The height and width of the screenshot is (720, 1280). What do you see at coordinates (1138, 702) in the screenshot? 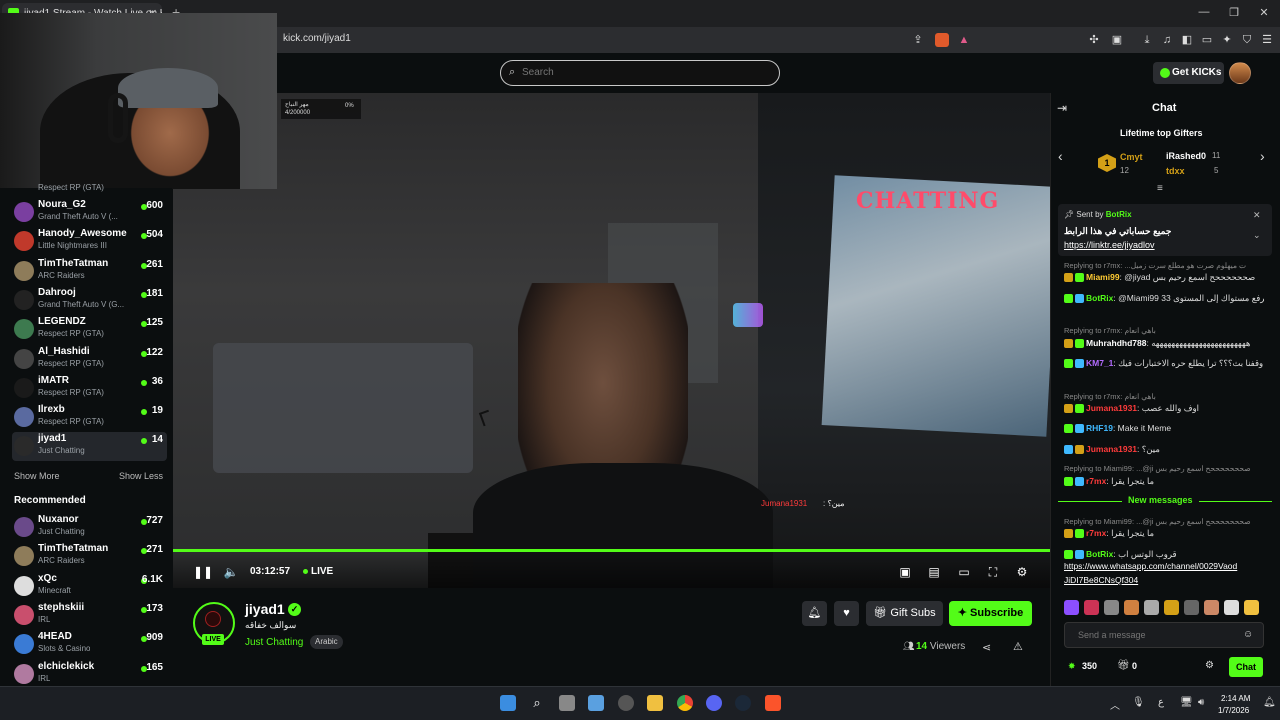
I see `microphone-icon: 🎙︎` at bounding box center [1138, 702].